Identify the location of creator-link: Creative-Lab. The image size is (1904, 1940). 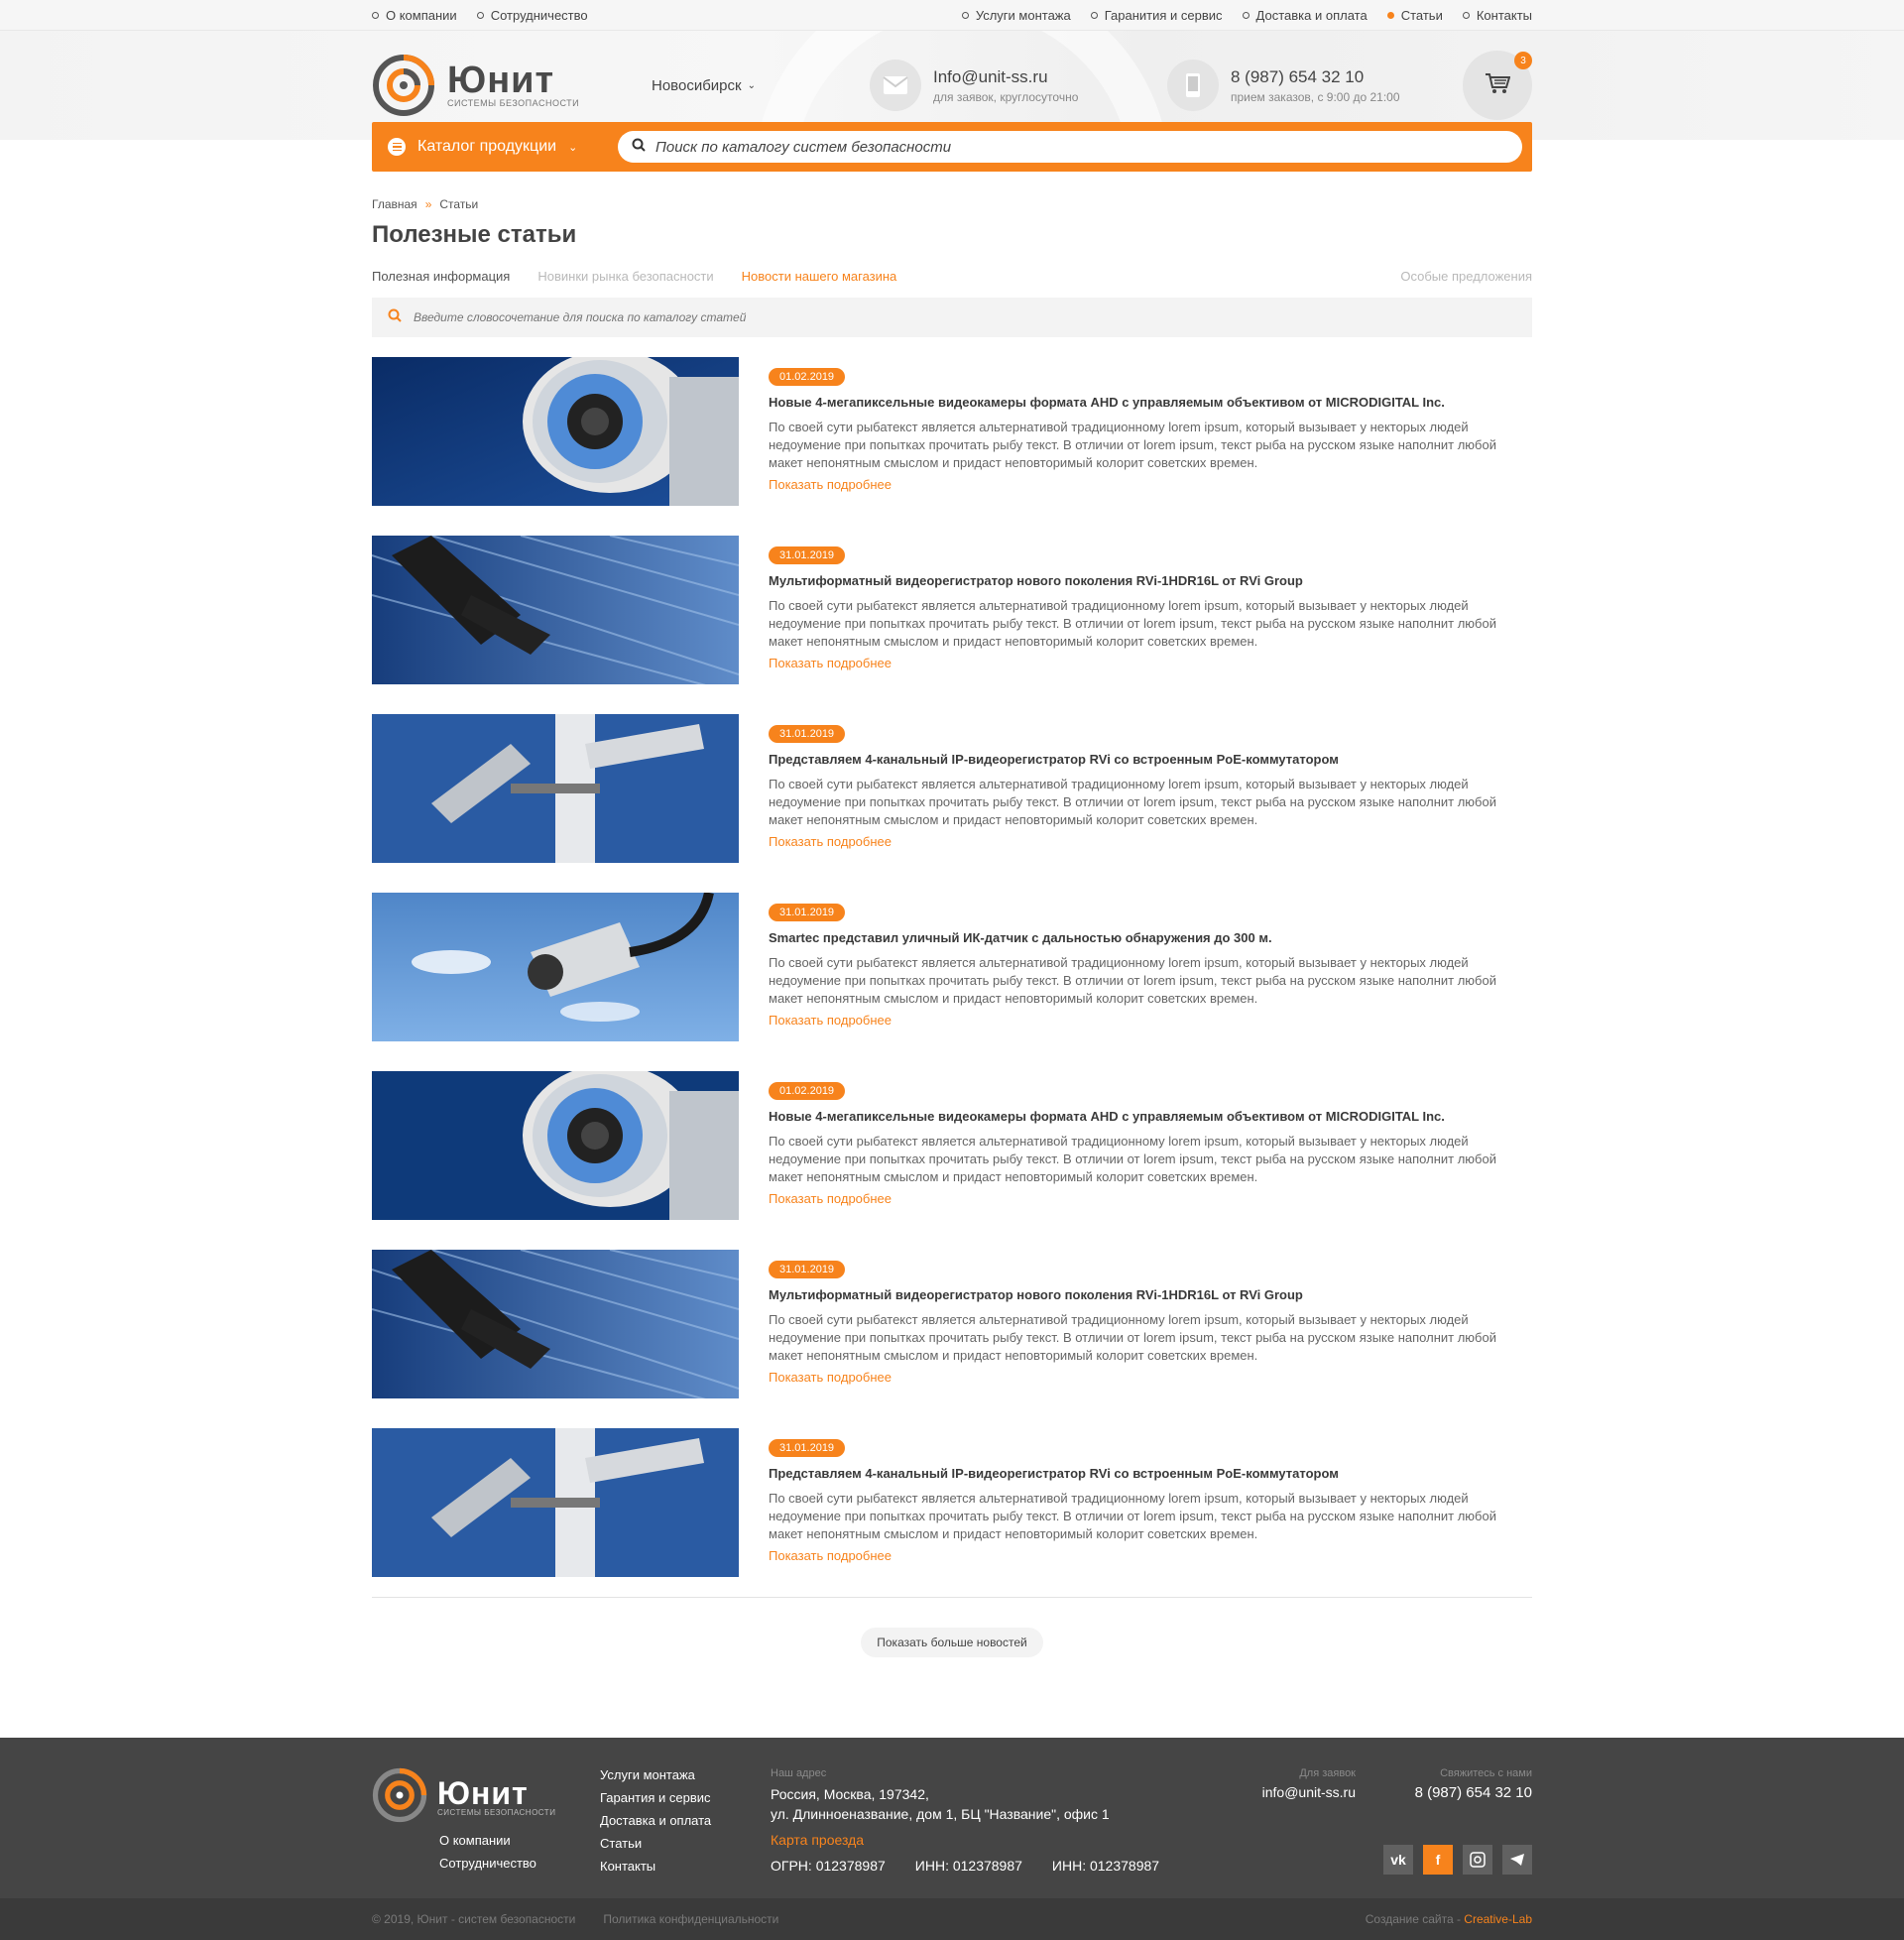
(1498, 1919).